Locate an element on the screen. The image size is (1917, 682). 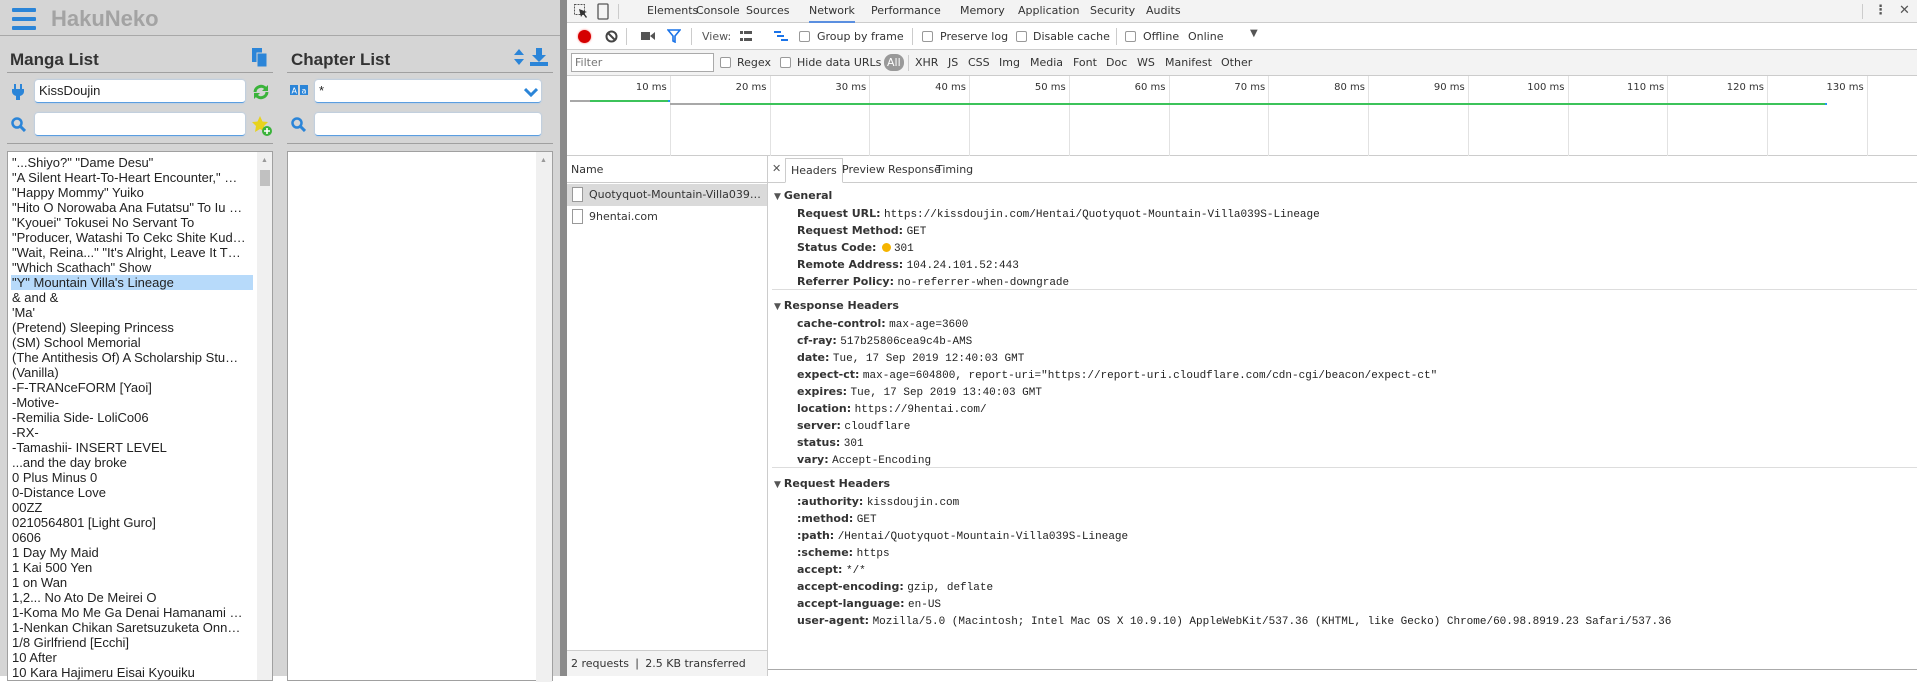
manga-list-item: 0-Distance Love is located at coordinates (132, 492).